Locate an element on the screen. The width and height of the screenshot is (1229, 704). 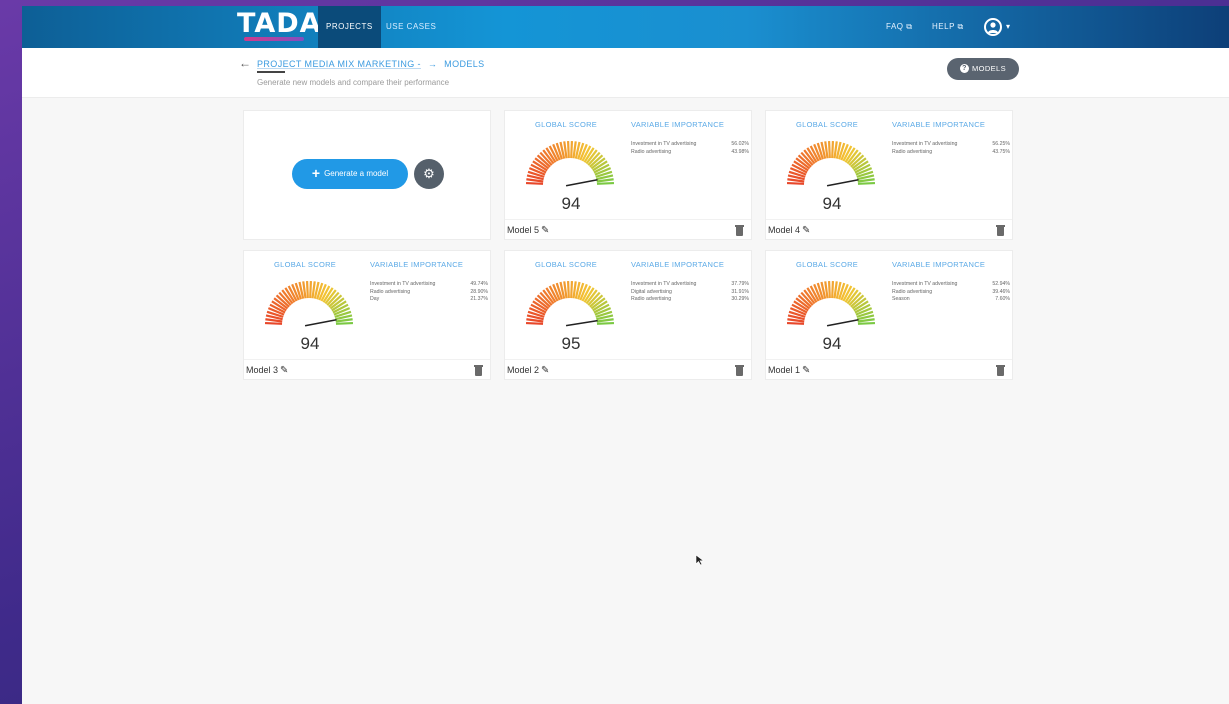
variable-value: 52.94% is located at coordinates (1001, 284).